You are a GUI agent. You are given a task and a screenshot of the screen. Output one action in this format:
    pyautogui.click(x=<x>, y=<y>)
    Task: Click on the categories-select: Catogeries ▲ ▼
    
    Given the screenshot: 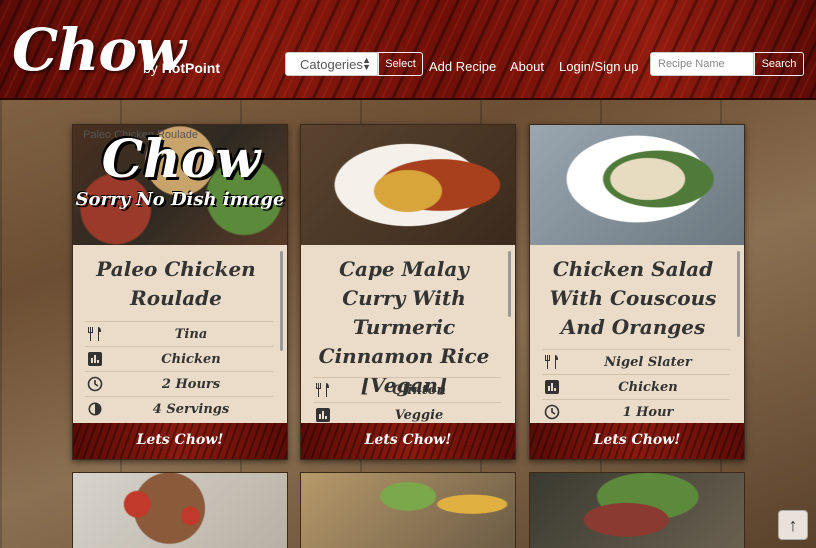 What is the action you would take?
    pyautogui.click(x=331, y=64)
    